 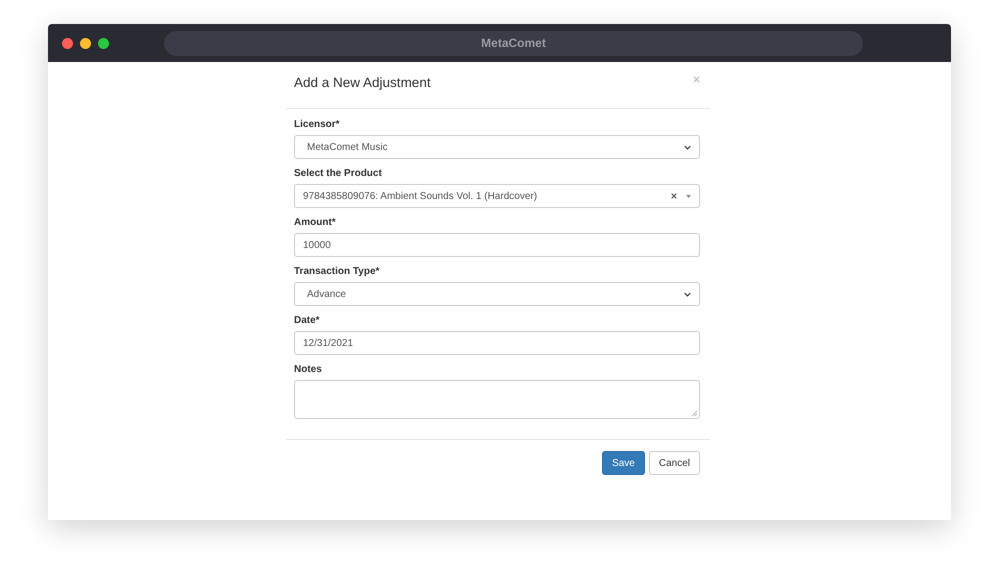 I want to click on combo-field: 9784385809076: Ambient Sounds Vol. 1 (Hardcover), so click(x=497, y=196).